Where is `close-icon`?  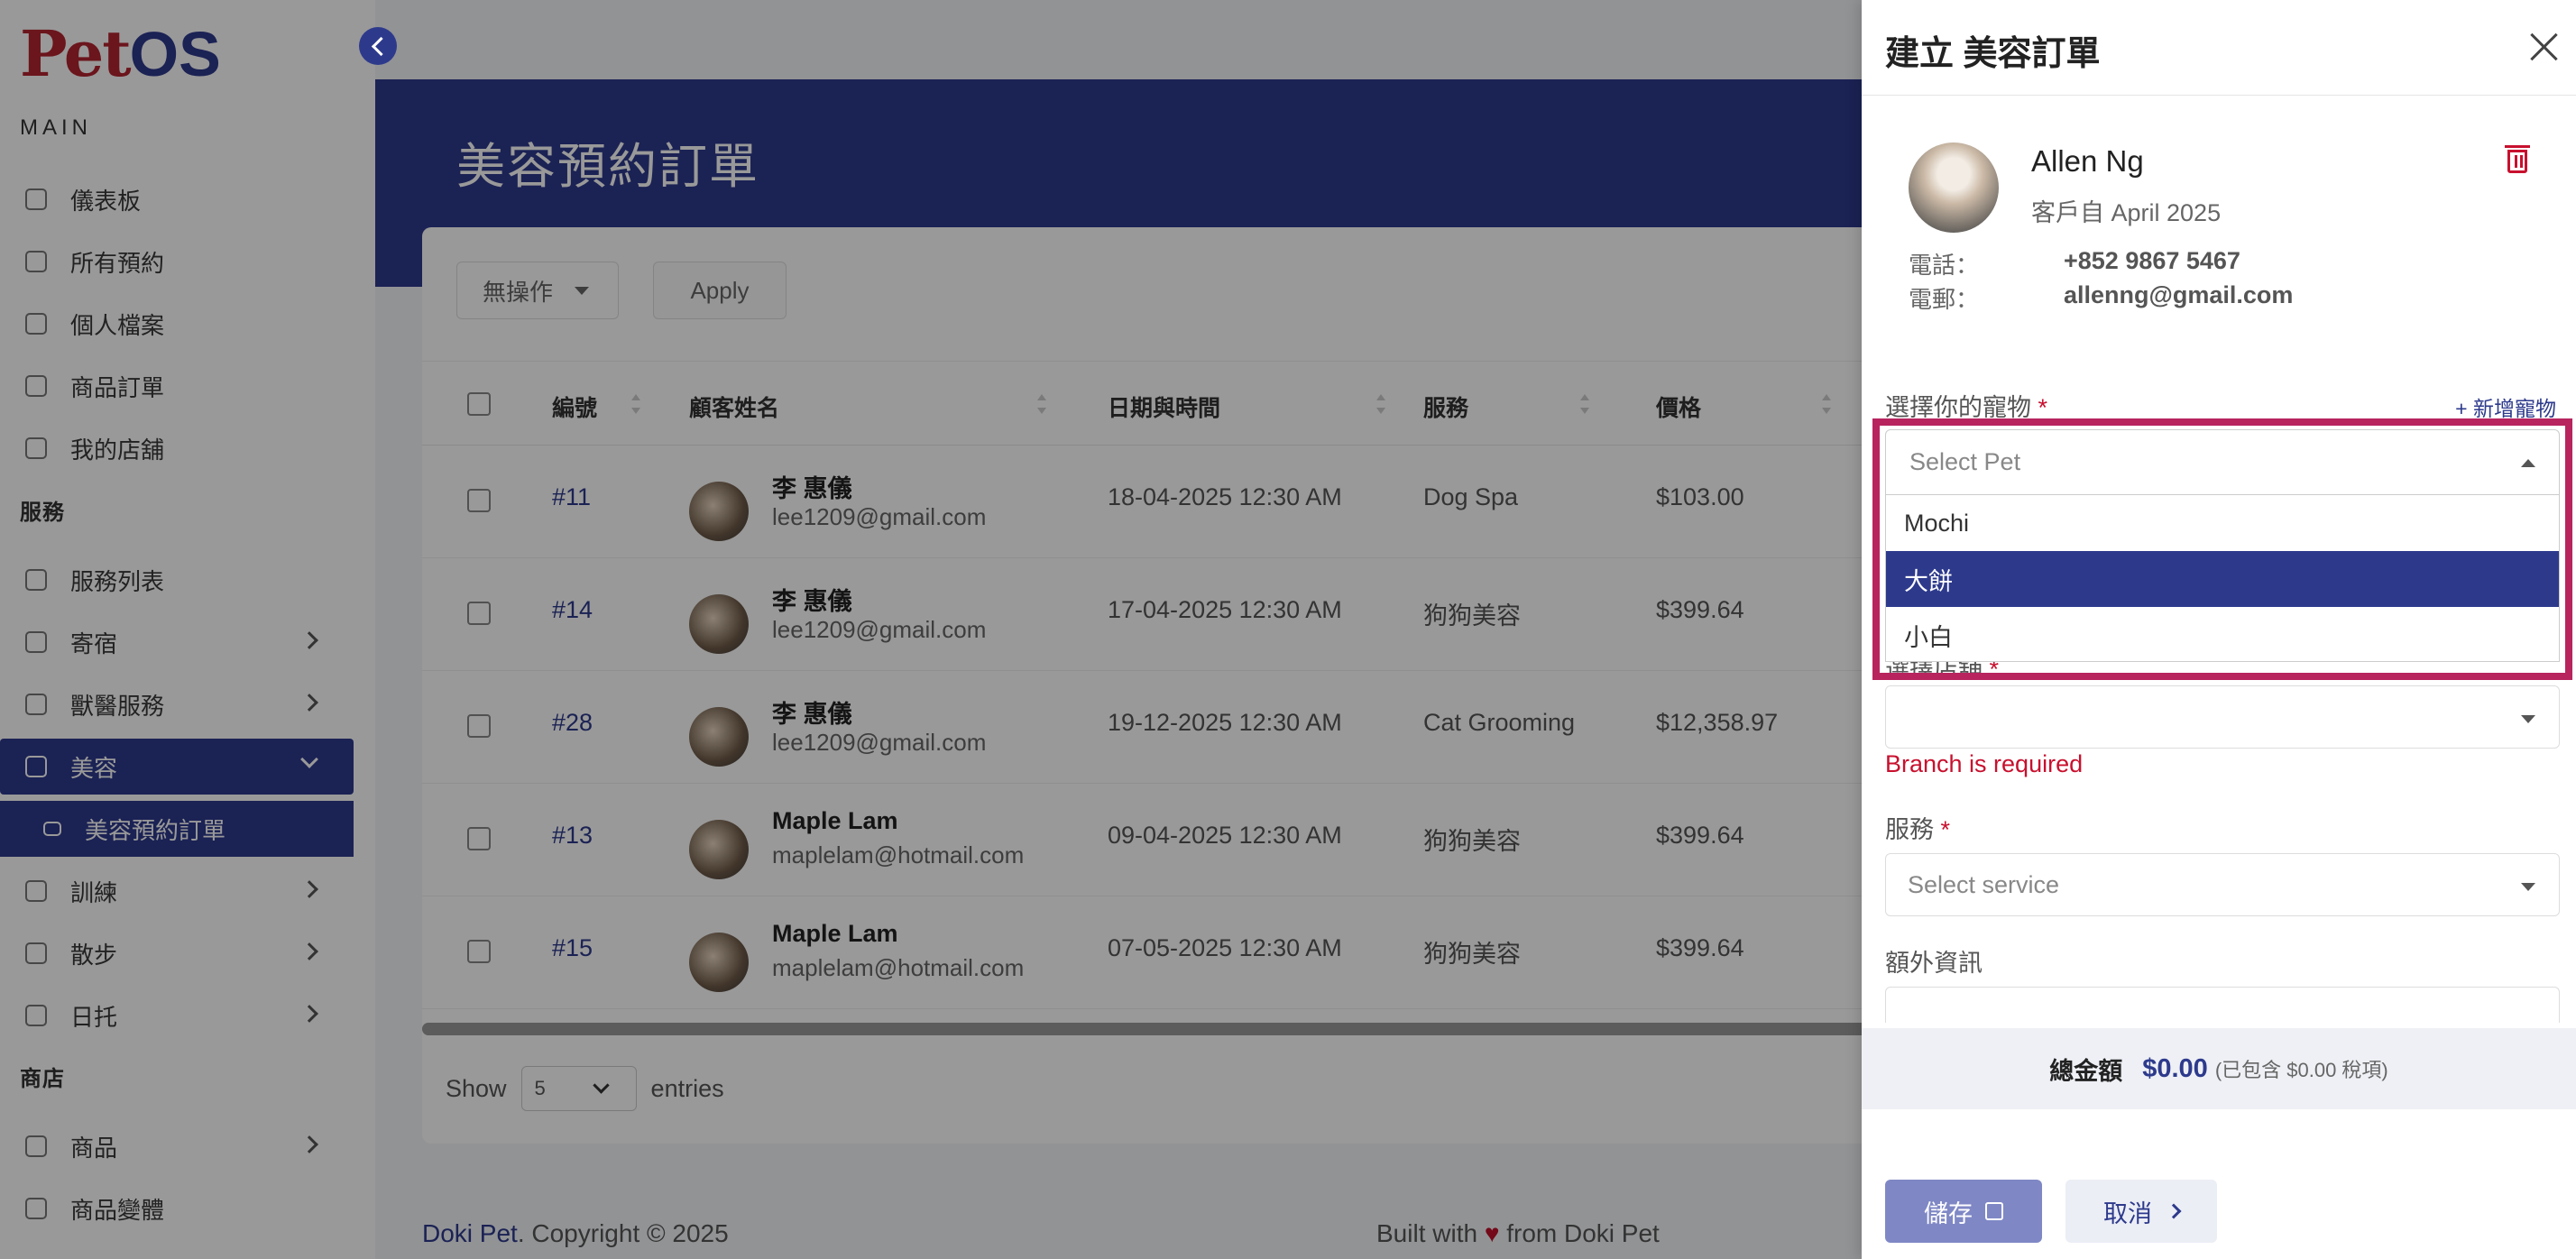 close-icon is located at coordinates (2543, 47).